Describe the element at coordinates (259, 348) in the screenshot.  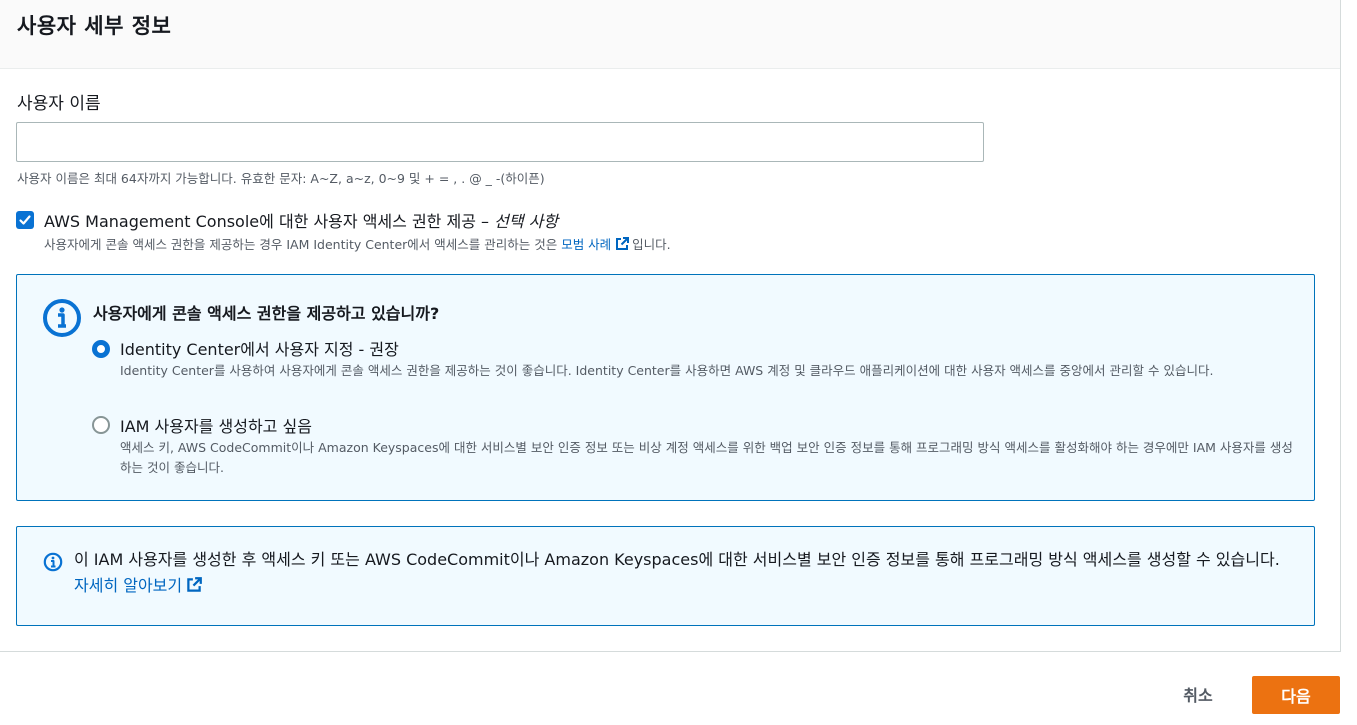
I see `radio-identity-center-label: Identity Center에서 사용자 지정 - 권장` at that location.